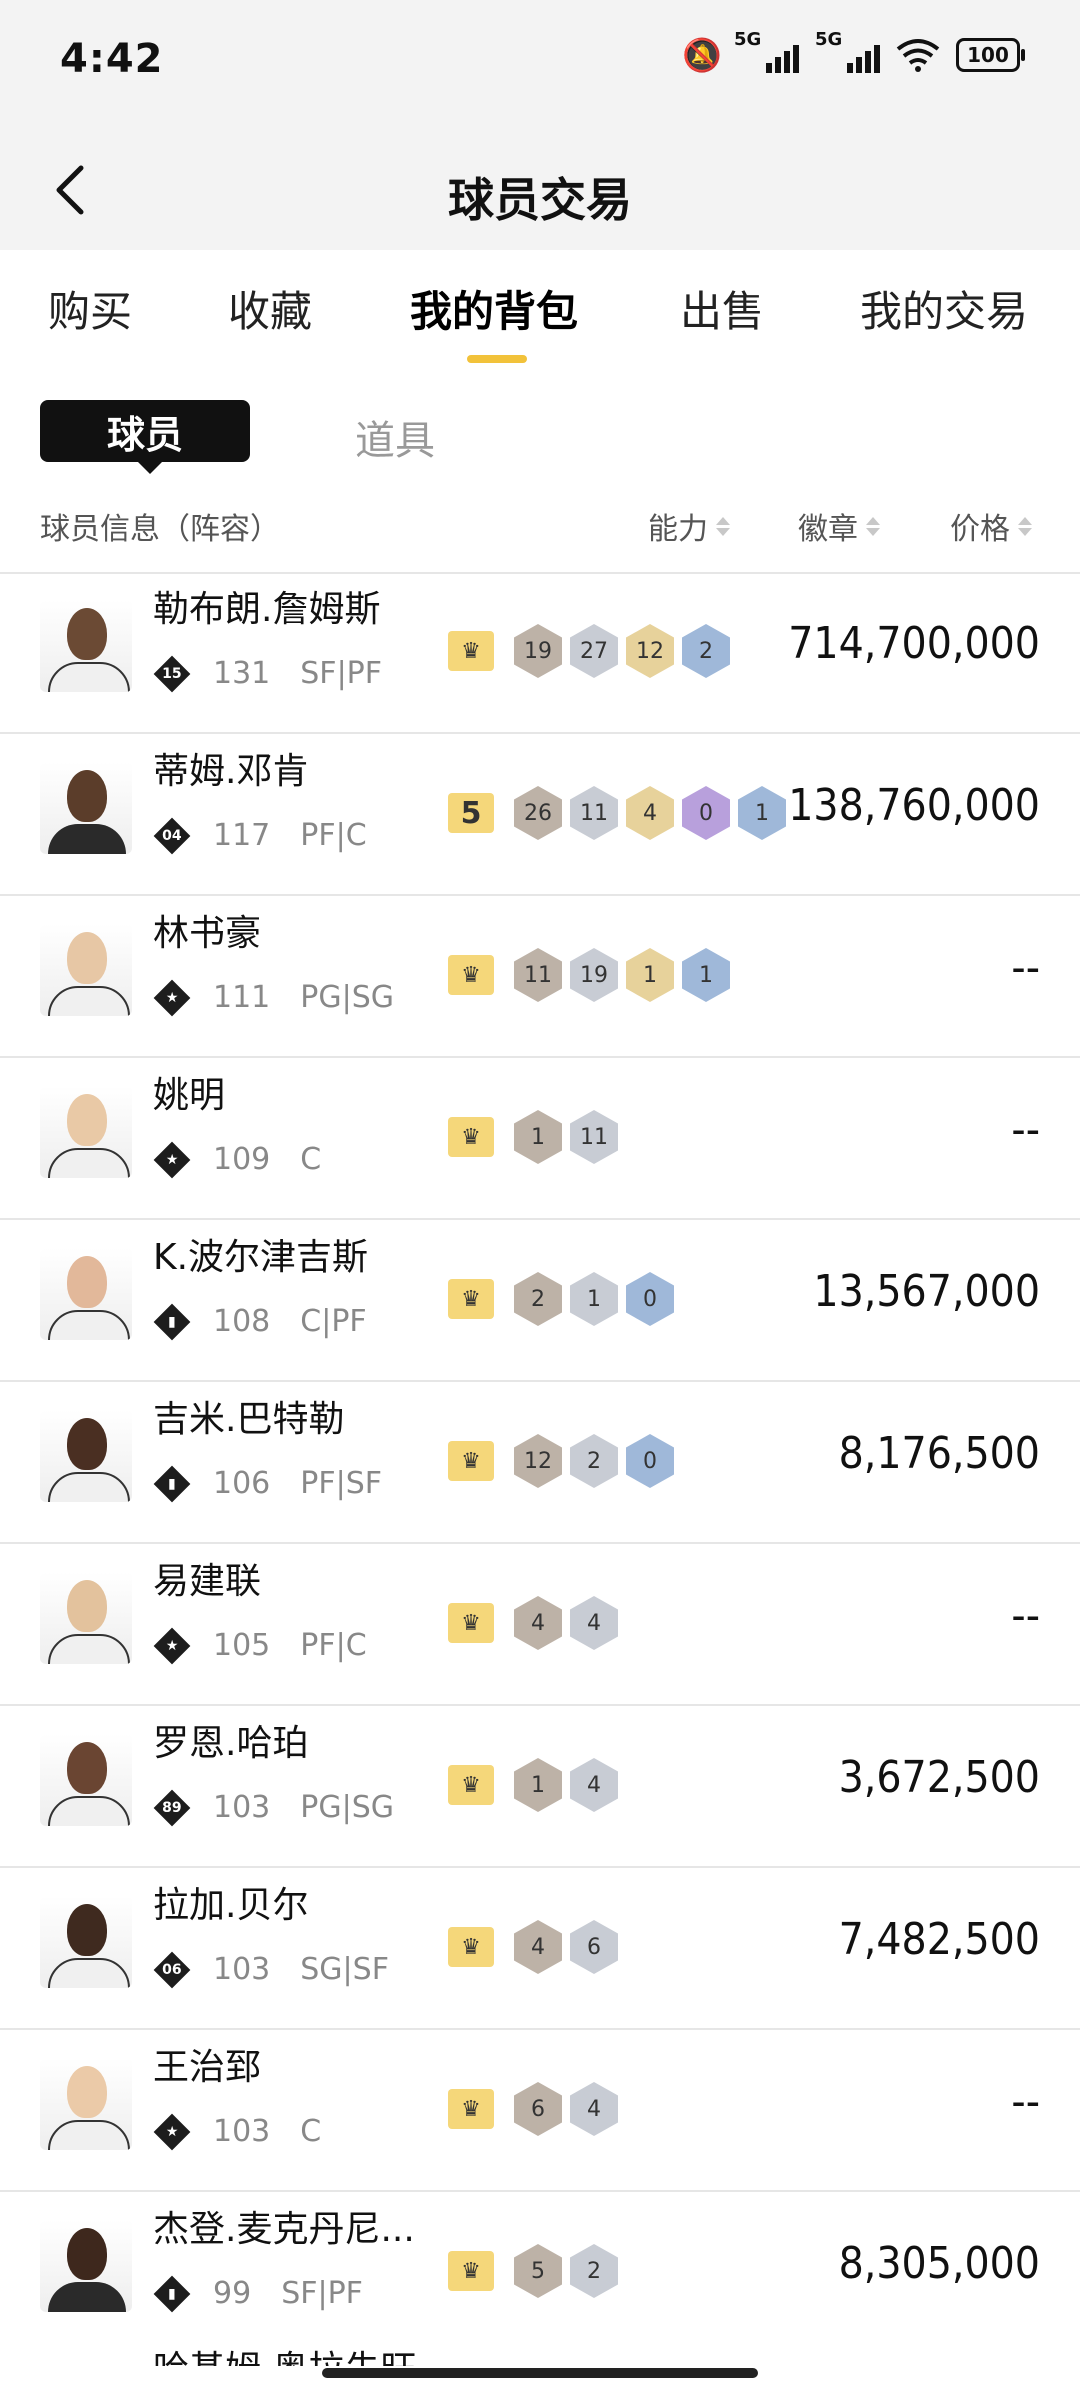  Describe the element at coordinates (540, 200) in the screenshot. I see `page-title: 球员交易` at that location.